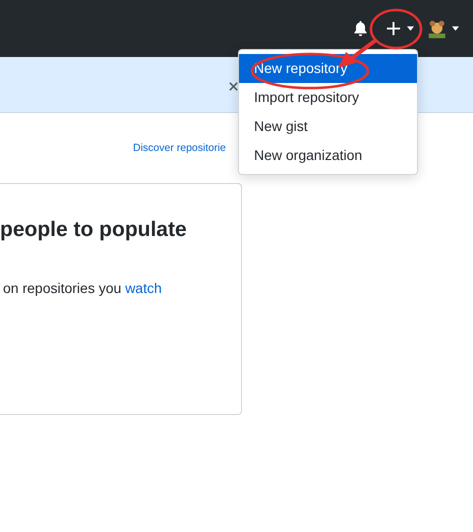 The height and width of the screenshot is (532, 473). Describe the element at coordinates (233, 86) in the screenshot. I see `close-icon` at that location.